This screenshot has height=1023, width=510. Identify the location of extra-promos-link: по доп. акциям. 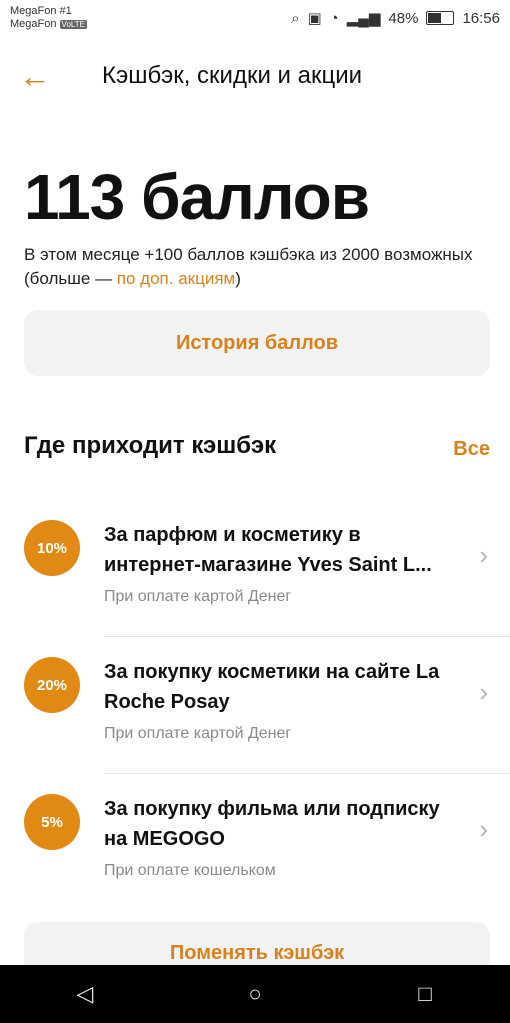
(176, 278).